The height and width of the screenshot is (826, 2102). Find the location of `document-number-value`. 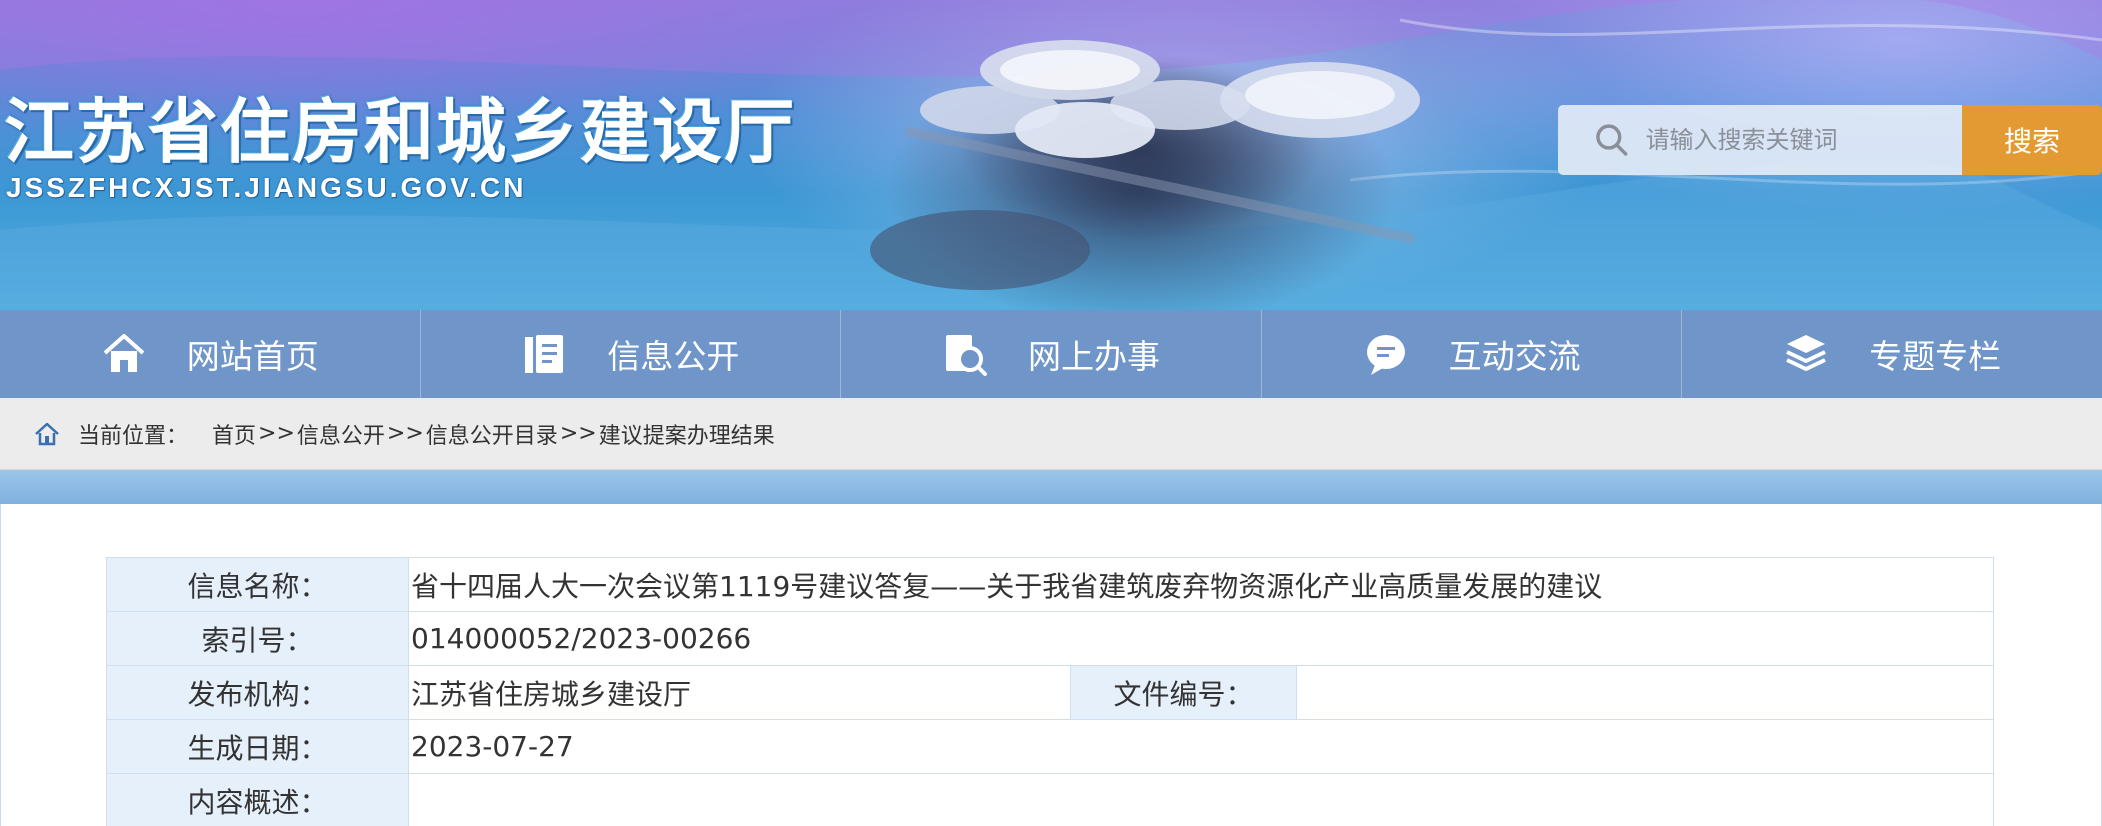

document-number-value is located at coordinates (1645, 692).